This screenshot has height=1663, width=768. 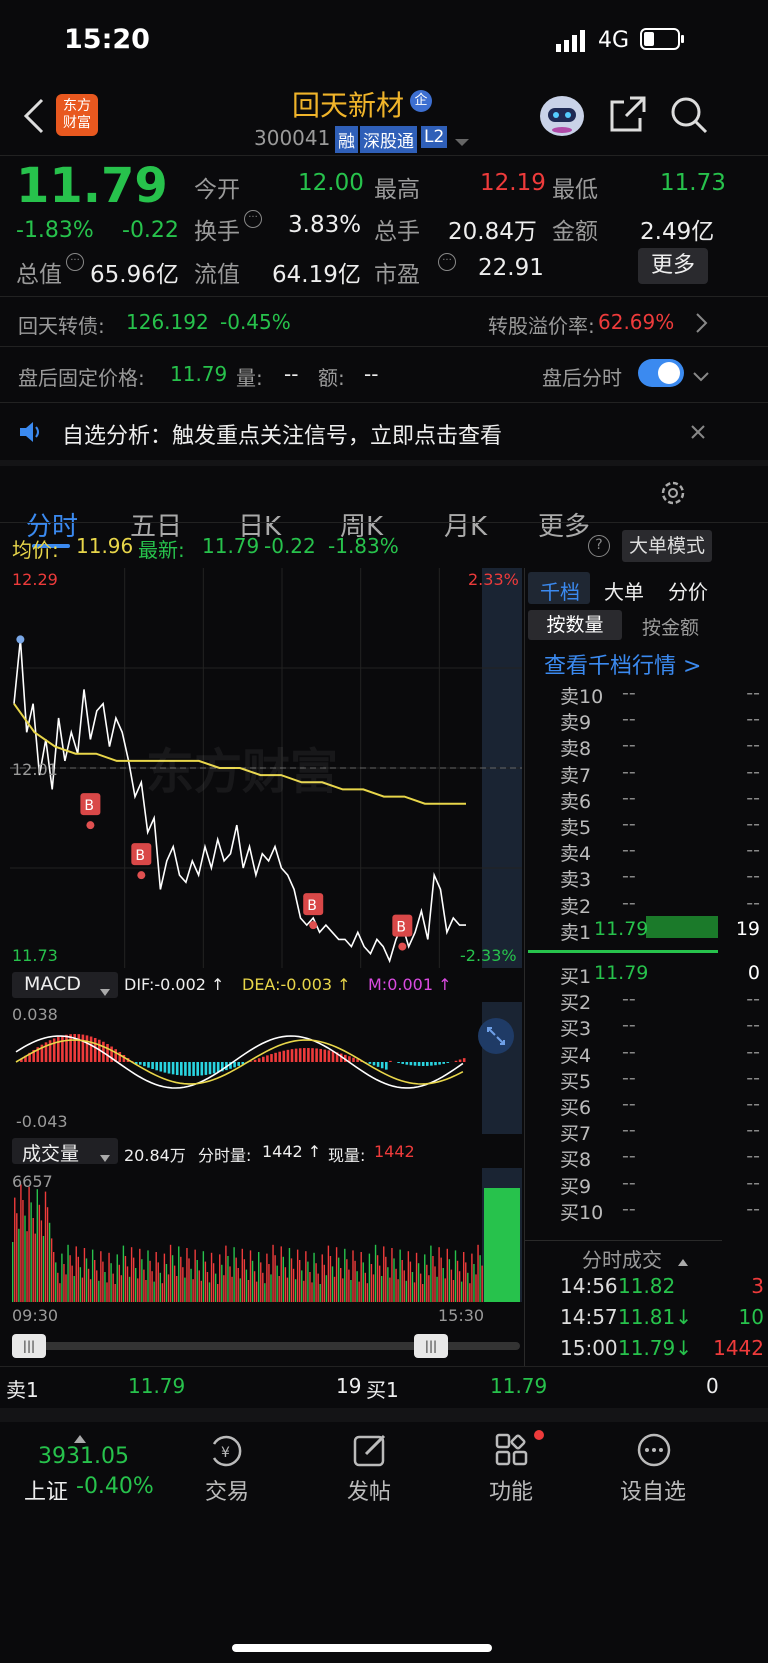 What do you see at coordinates (664, 1001) in the screenshot?
I see `bid-level-2: 买2 -- --` at bounding box center [664, 1001].